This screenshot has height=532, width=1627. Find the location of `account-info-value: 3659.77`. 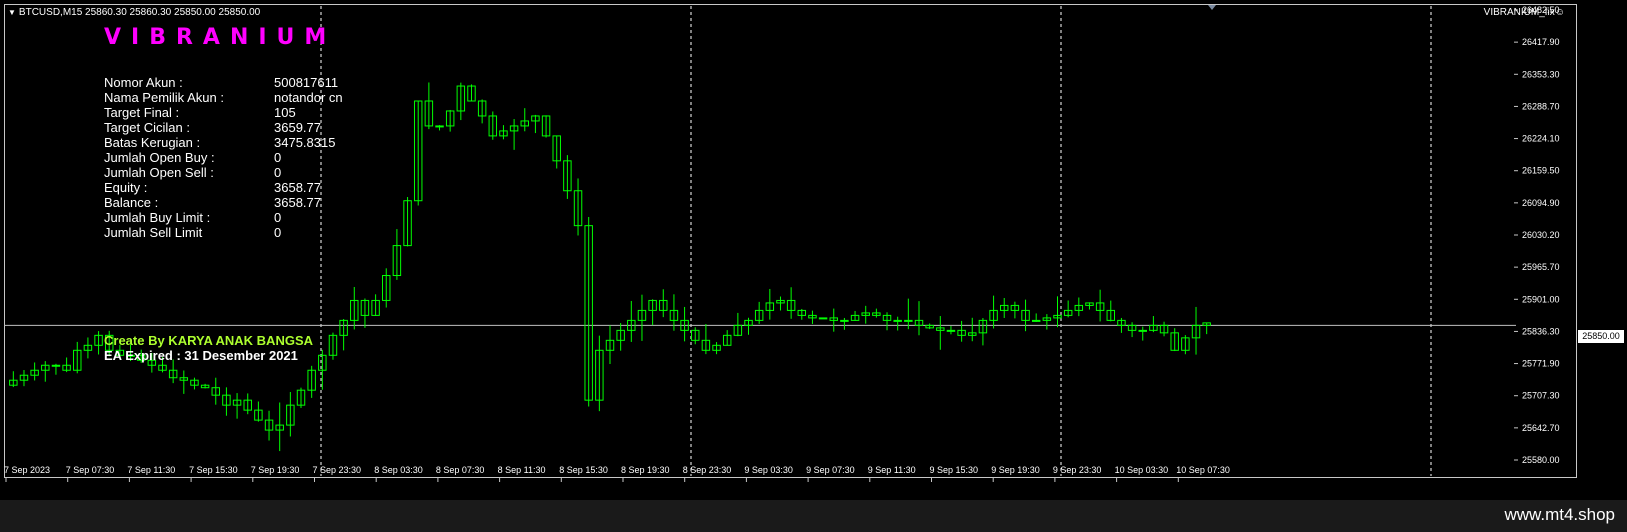

account-info-value: 3659.77 is located at coordinates (297, 127).